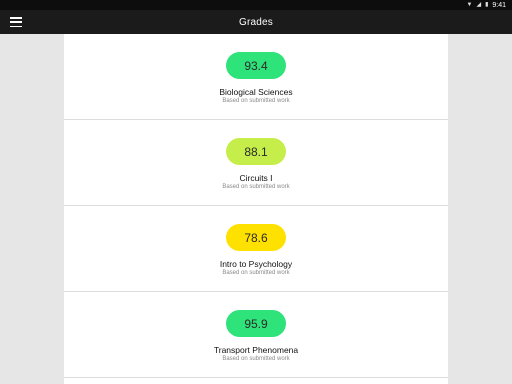 This screenshot has height=384, width=512. What do you see at coordinates (499, 5) in the screenshot?
I see `status-time: 9:41` at bounding box center [499, 5].